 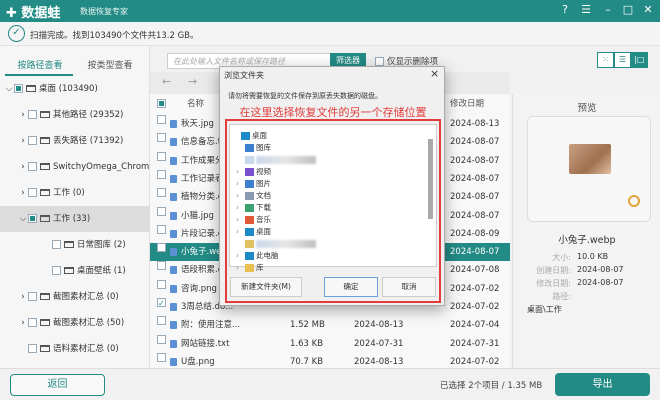 I want to click on tree-item: › SwitchyOmega_Chromium, so click(x=75, y=167).